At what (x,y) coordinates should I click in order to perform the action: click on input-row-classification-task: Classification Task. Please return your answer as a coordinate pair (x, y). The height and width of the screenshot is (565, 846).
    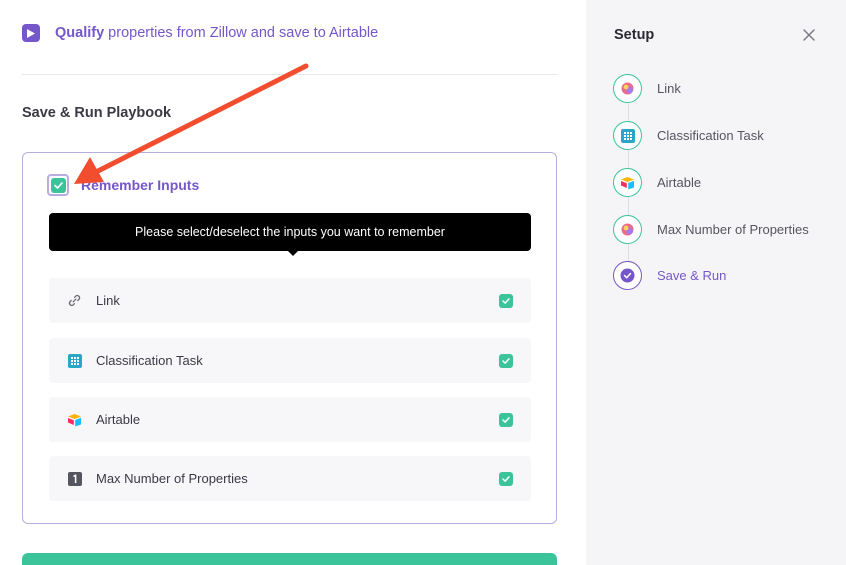
    Looking at the image, I should click on (290, 360).